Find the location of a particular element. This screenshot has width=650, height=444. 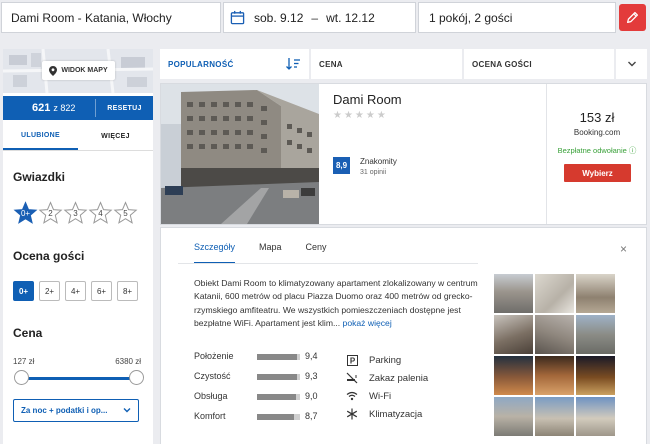

snowflake-icon is located at coordinates (352, 414).